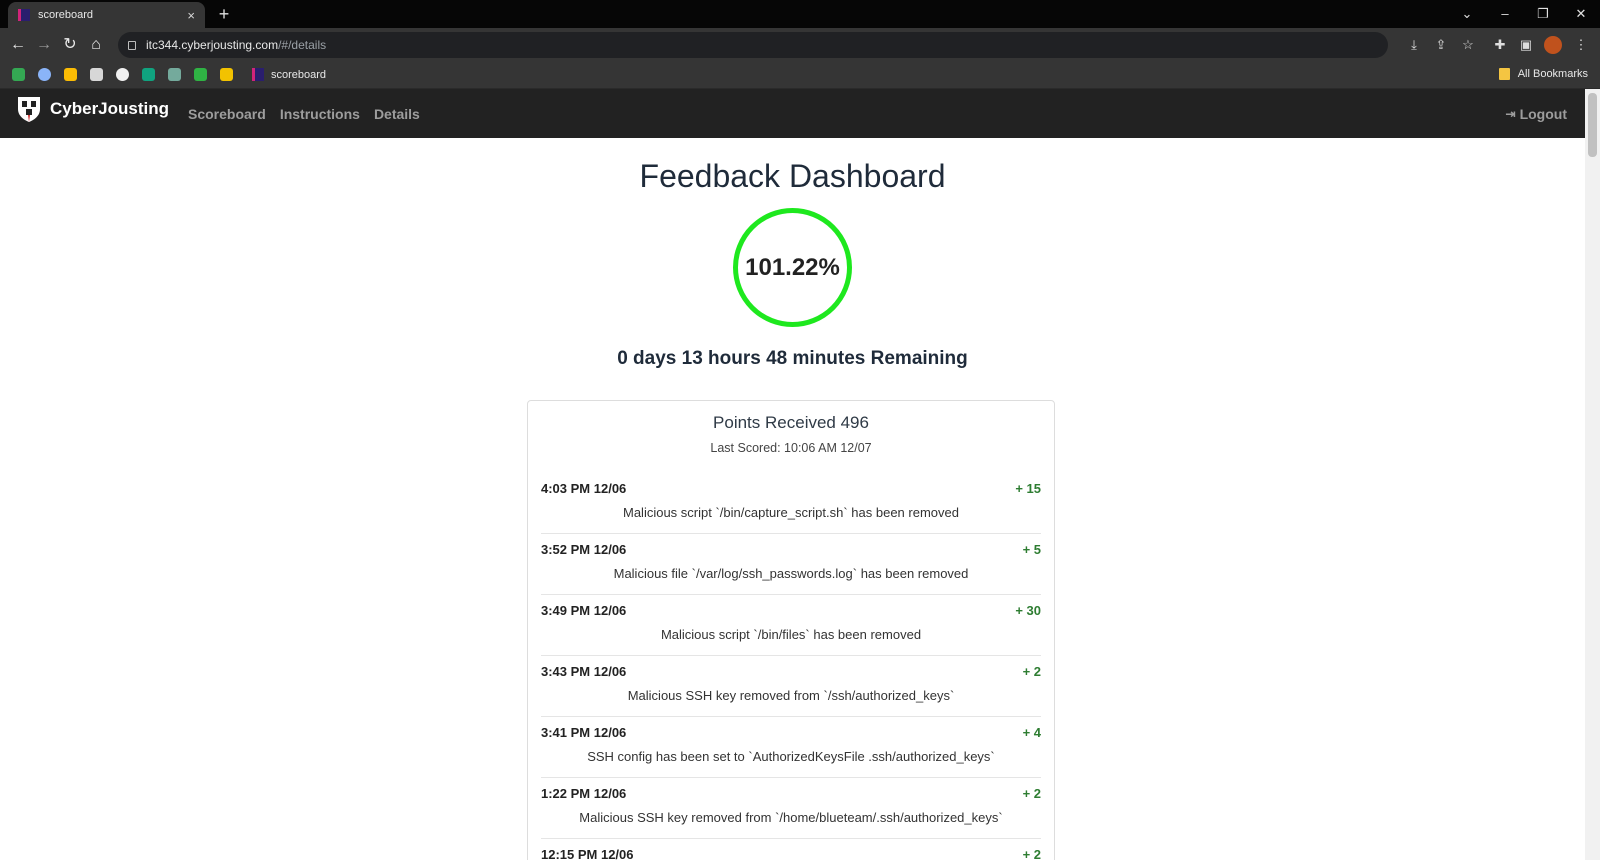 The height and width of the screenshot is (860, 1600). I want to click on profile-avatar, so click(1553, 45).